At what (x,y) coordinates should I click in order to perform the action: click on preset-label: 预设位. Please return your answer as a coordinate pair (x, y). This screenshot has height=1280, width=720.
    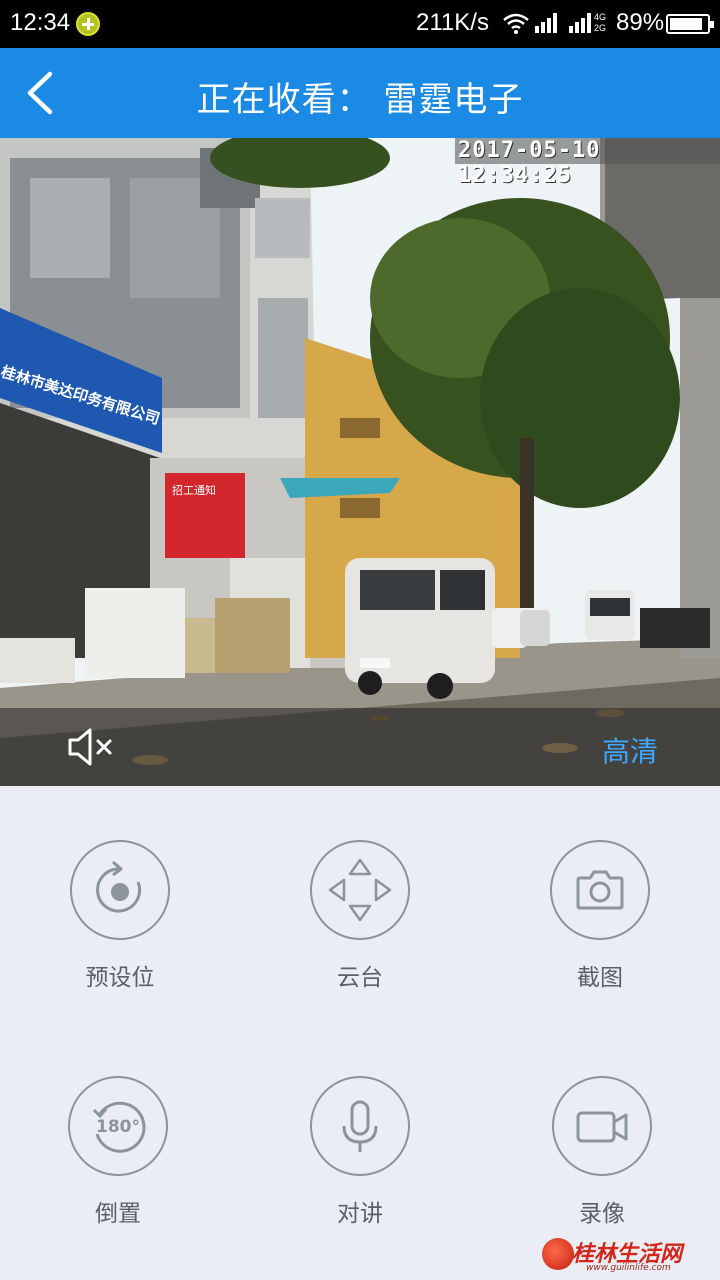
    Looking at the image, I should click on (120, 978).